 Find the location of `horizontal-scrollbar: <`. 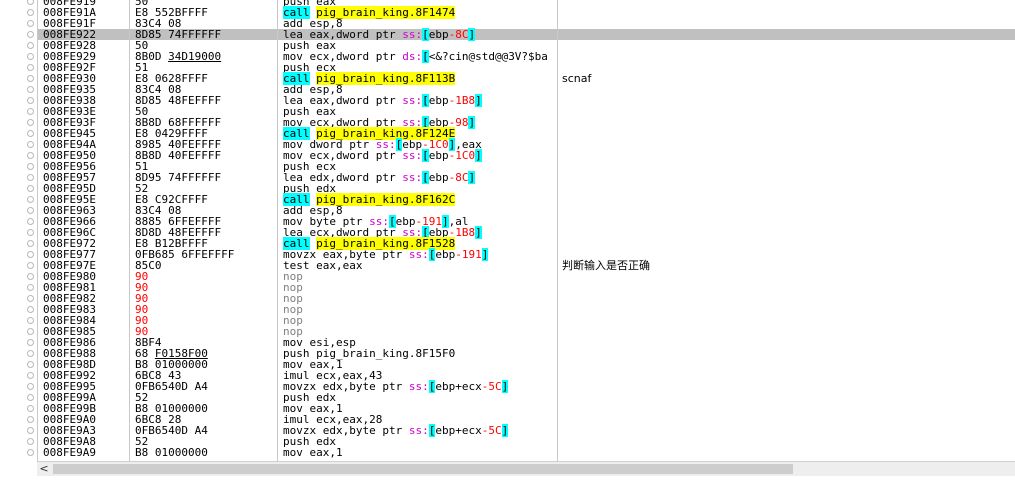

horizontal-scrollbar: < is located at coordinates (526, 468).